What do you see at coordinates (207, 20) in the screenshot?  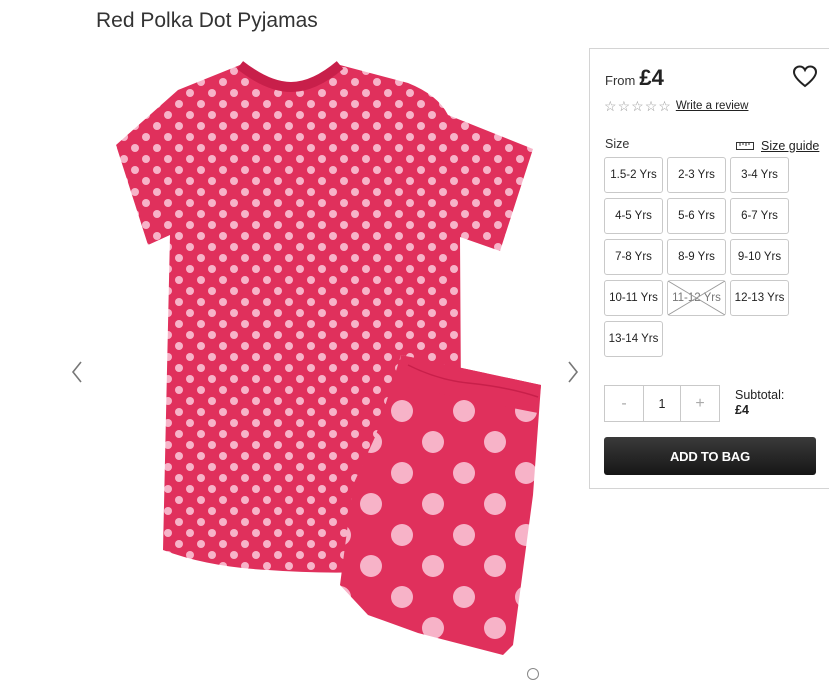 I see `product-title: Red Polka Dot Pyjamas` at bounding box center [207, 20].